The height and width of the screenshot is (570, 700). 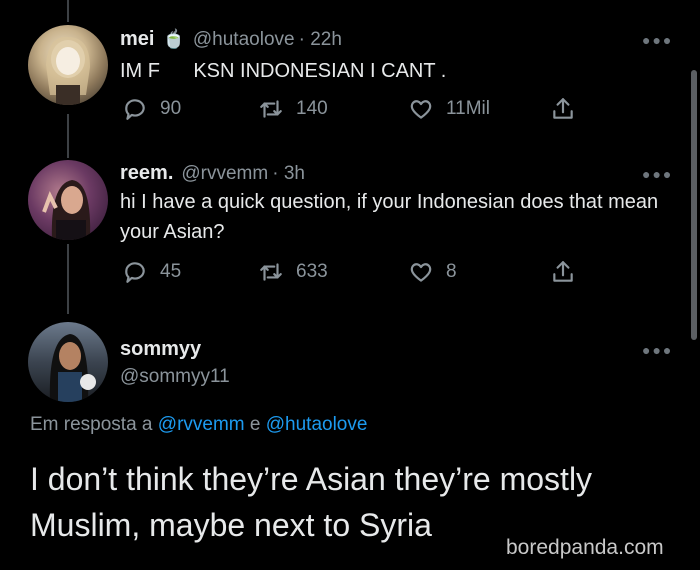 I want to click on tweet-text: IM F KSN INDONESIAN I CANT ., so click(x=283, y=71).